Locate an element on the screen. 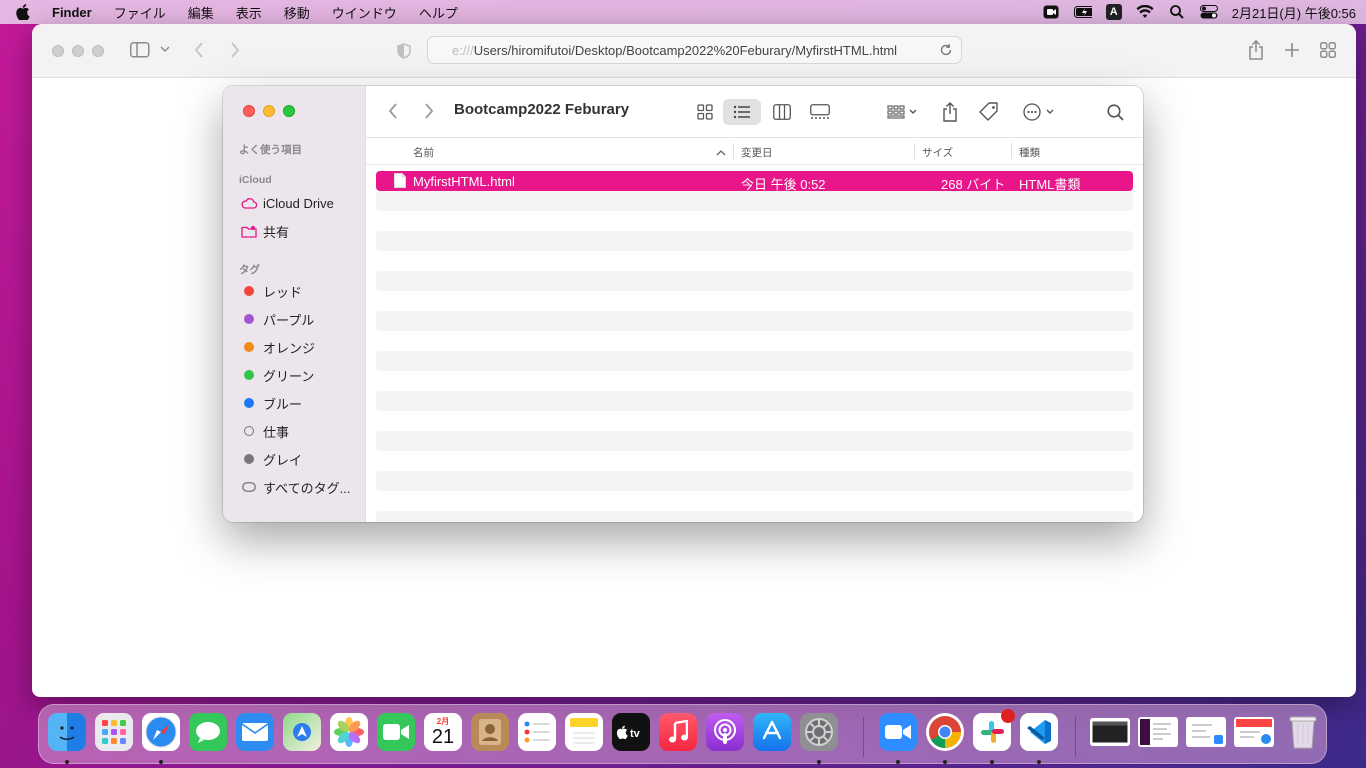  chrome-icon is located at coordinates (945, 732).